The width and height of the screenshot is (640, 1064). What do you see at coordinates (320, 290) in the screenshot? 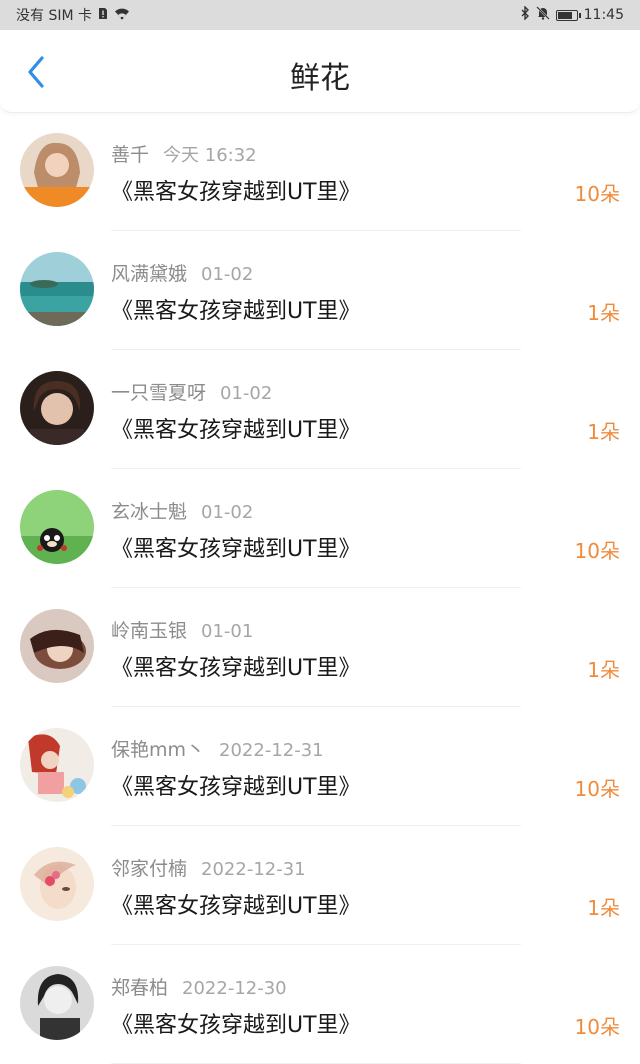
I see `list-item: 风满黛娥 01-02 《黑客女孩穿越到UT里》 1朵` at bounding box center [320, 290].